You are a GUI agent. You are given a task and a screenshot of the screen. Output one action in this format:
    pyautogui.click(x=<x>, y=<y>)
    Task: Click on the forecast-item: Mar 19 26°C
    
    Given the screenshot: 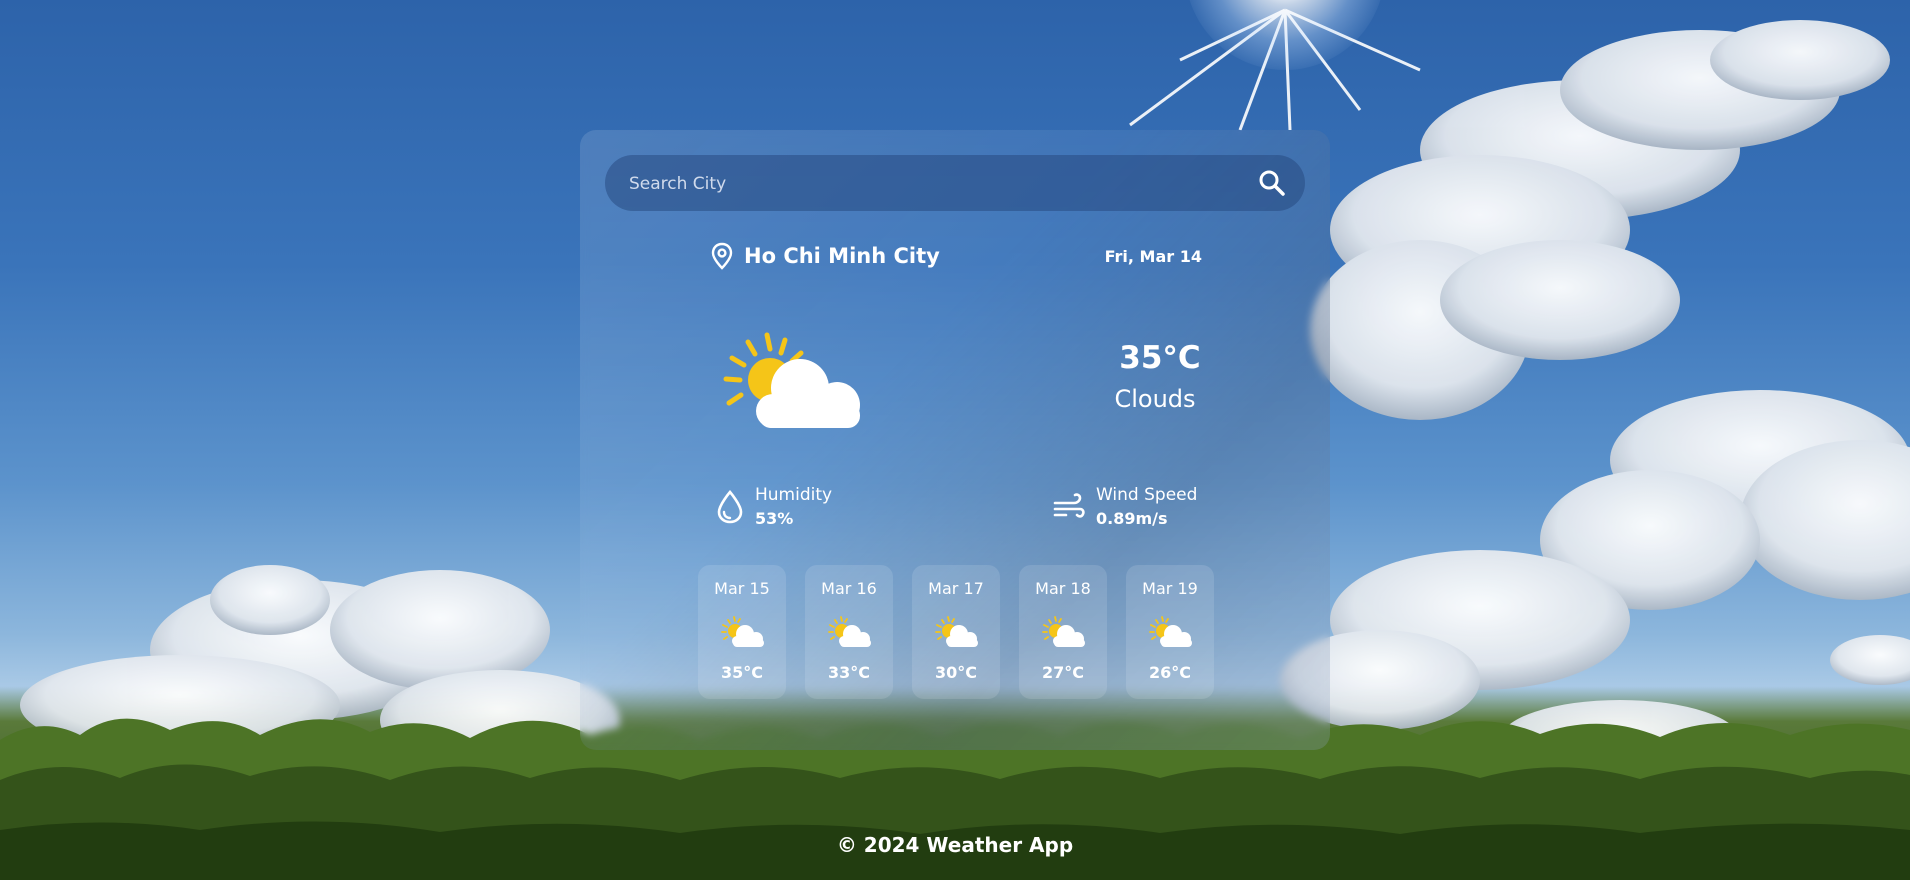 What is the action you would take?
    pyautogui.click(x=1170, y=632)
    